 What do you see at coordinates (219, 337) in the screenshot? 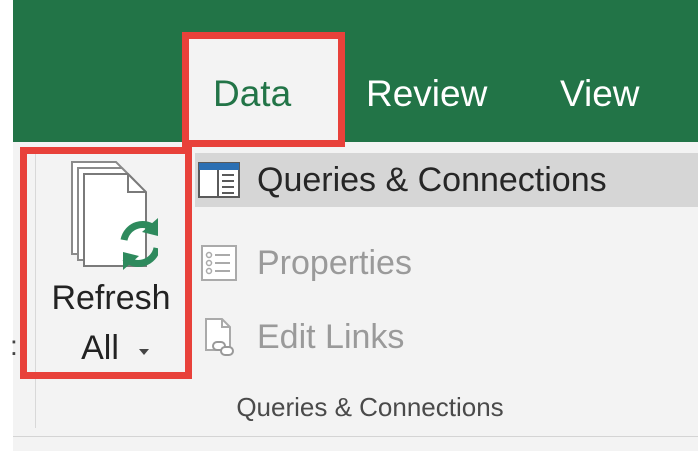
I see `edit-links-icon` at bounding box center [219, 337].